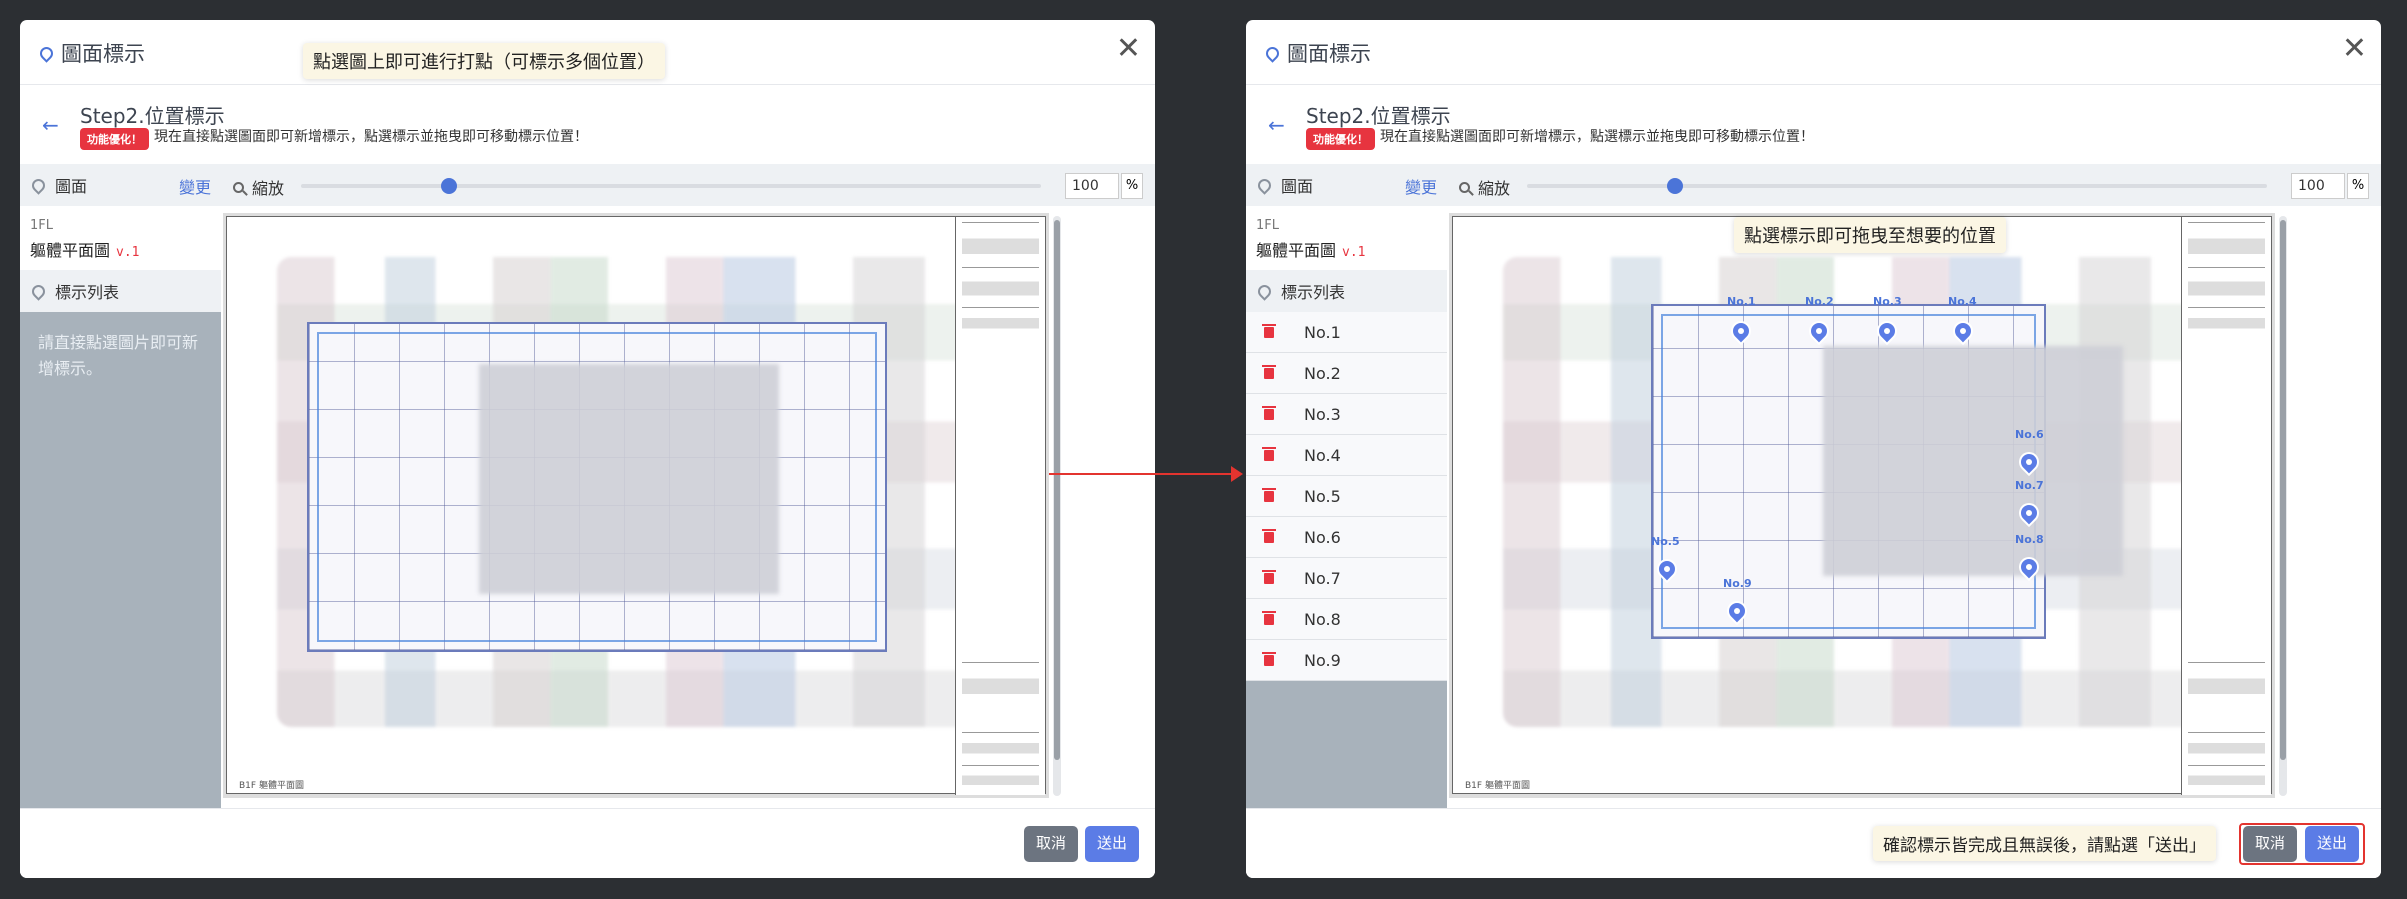 This screenshot has height=899, width=2407. What do you see at coordinates (1346, 619) in the screenshot?
I see `marker-list-item: No.8` at bounding box center [1346, 619].